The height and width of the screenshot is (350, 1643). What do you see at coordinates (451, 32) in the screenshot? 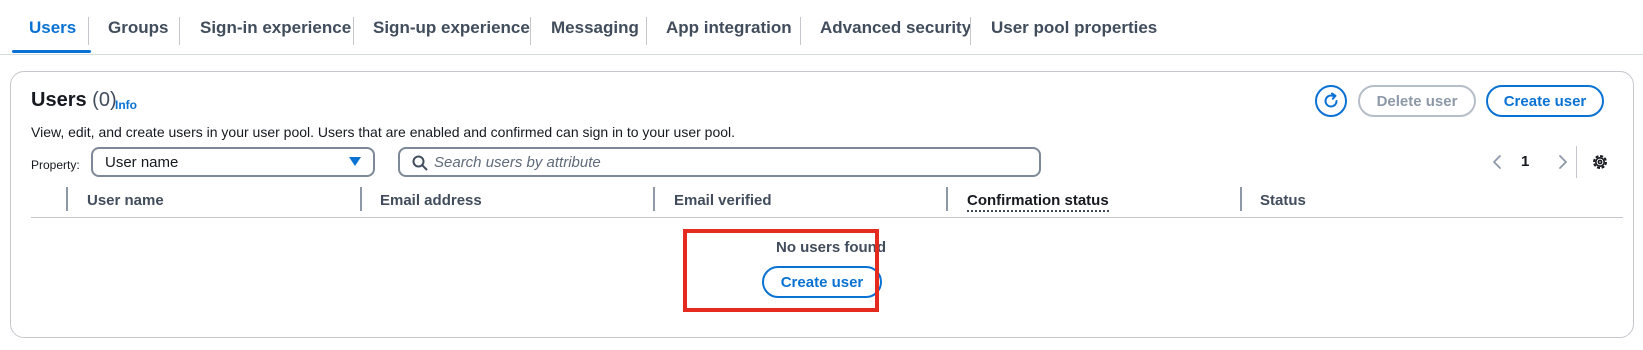
I see `tab-sign-up-experience: Sign-up experience` at bounding box center [451, 32].